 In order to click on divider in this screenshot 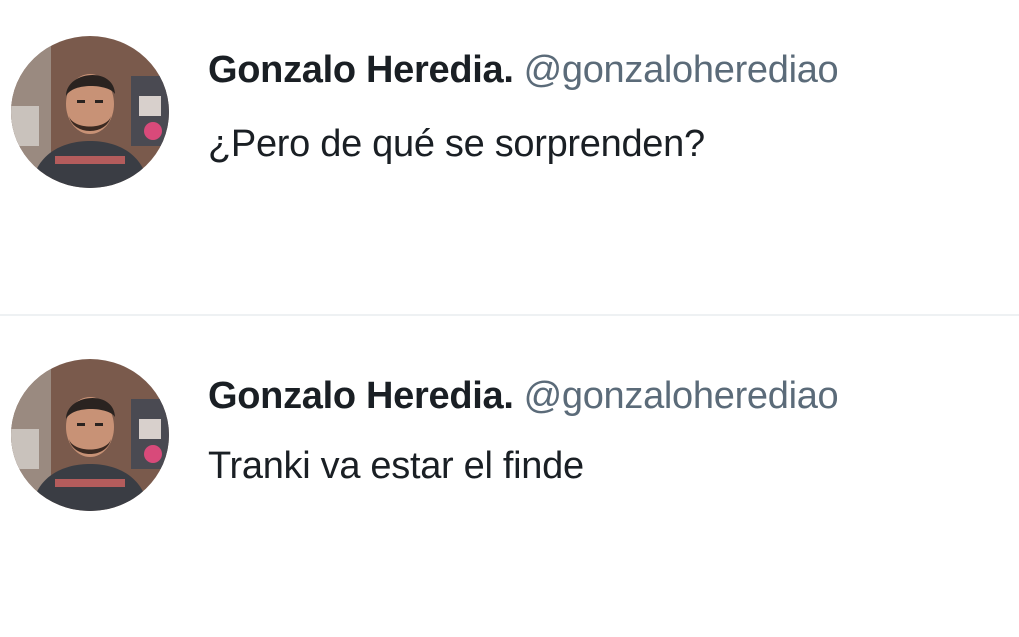, I will do `click(509, 315)`.